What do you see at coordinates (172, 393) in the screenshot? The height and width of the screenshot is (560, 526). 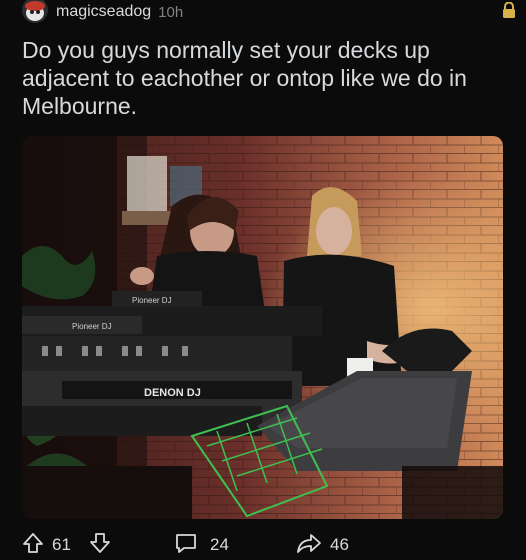 I see `brand-label-denon: DENON DJ` at bounding box center [172, 393].